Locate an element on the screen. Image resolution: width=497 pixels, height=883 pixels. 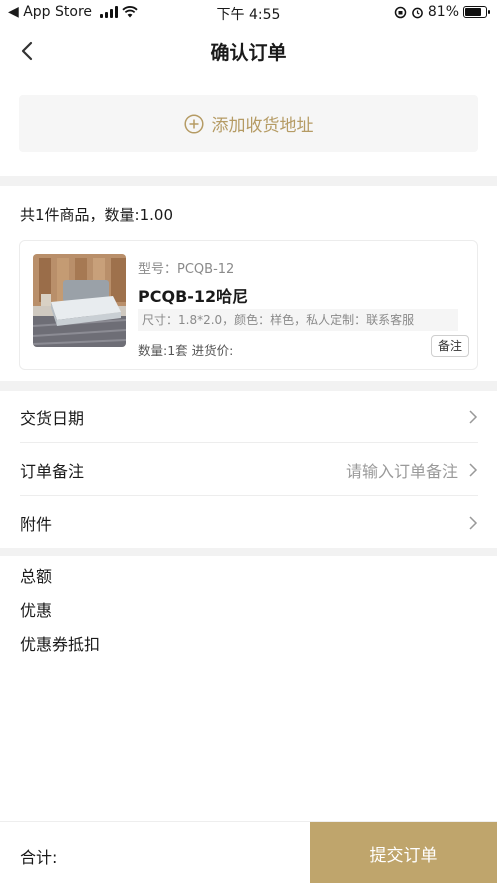
sum-label: 合计: is located at coordinates (39, 857).